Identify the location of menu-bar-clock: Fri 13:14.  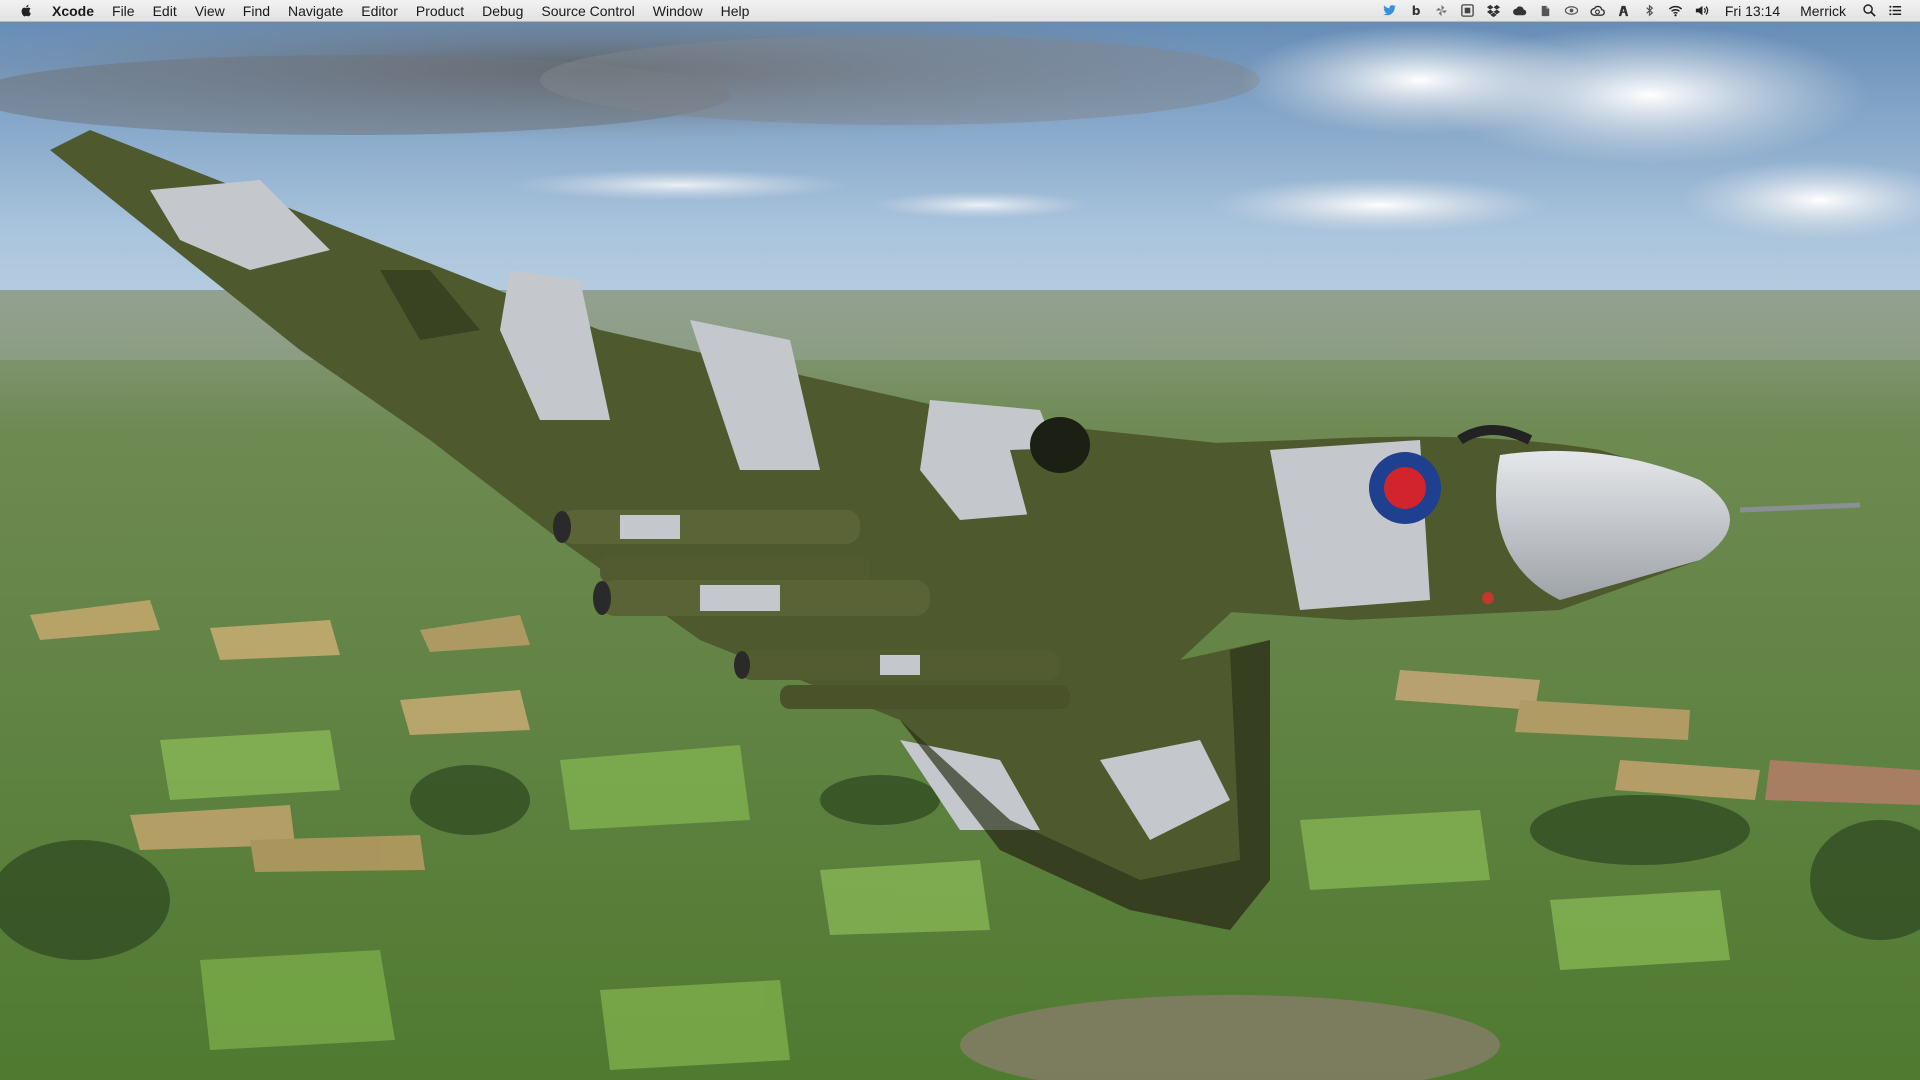
(1752, 11).